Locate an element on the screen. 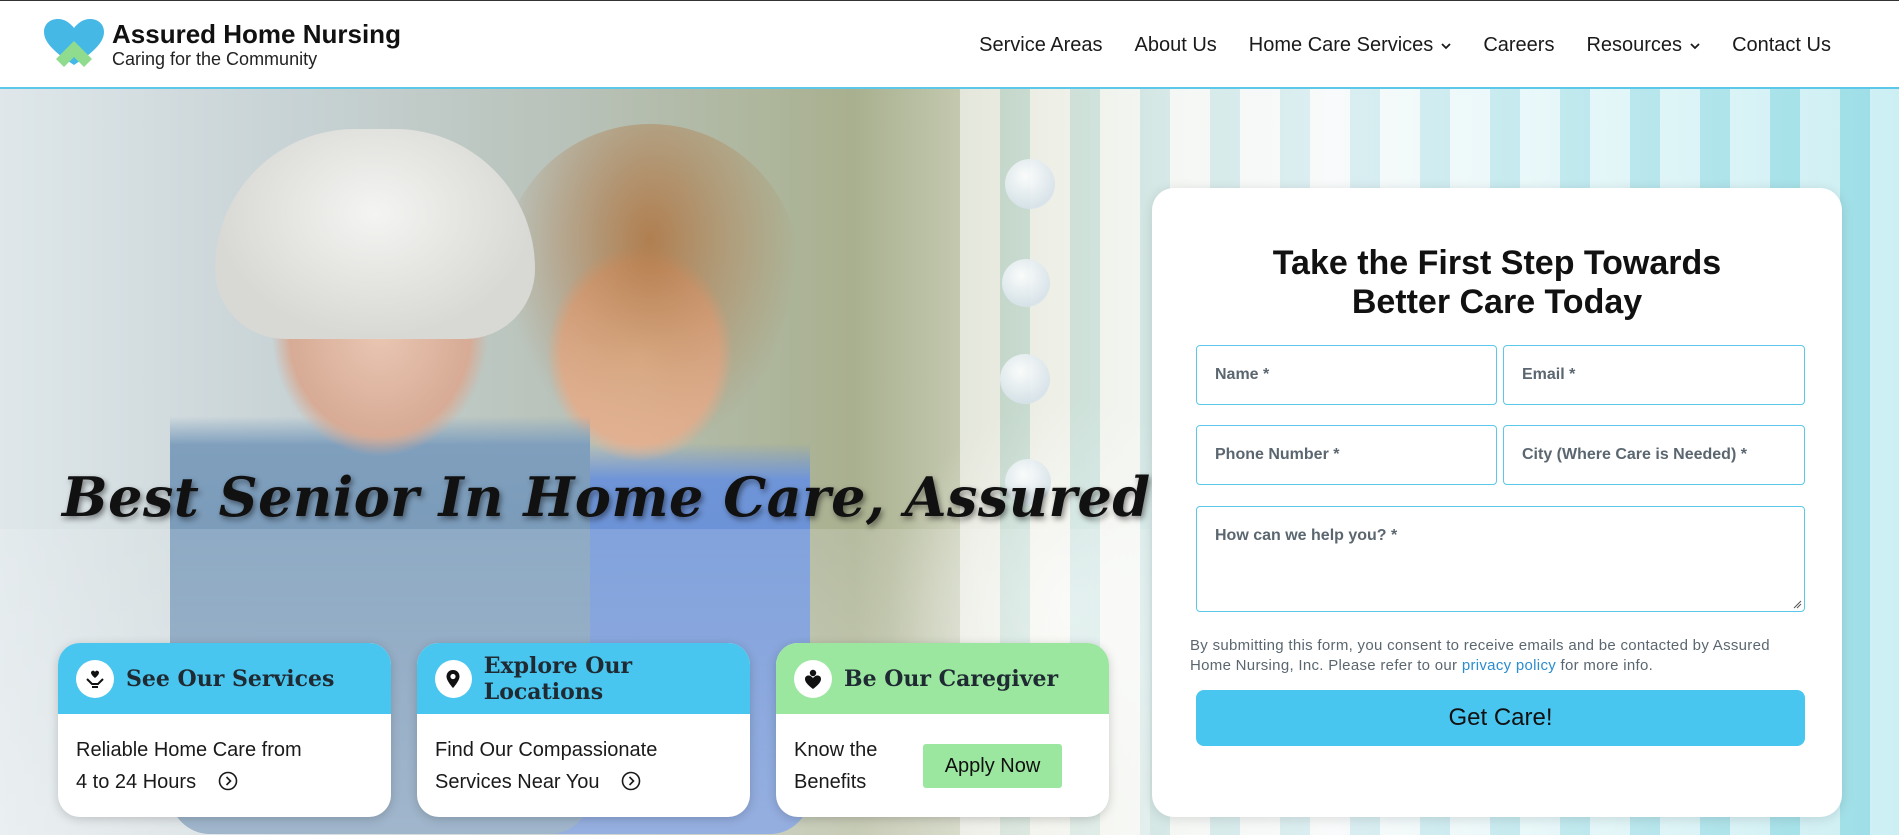  nav-item-service-areas: Service Areas is located at coordinates (1040, 45).